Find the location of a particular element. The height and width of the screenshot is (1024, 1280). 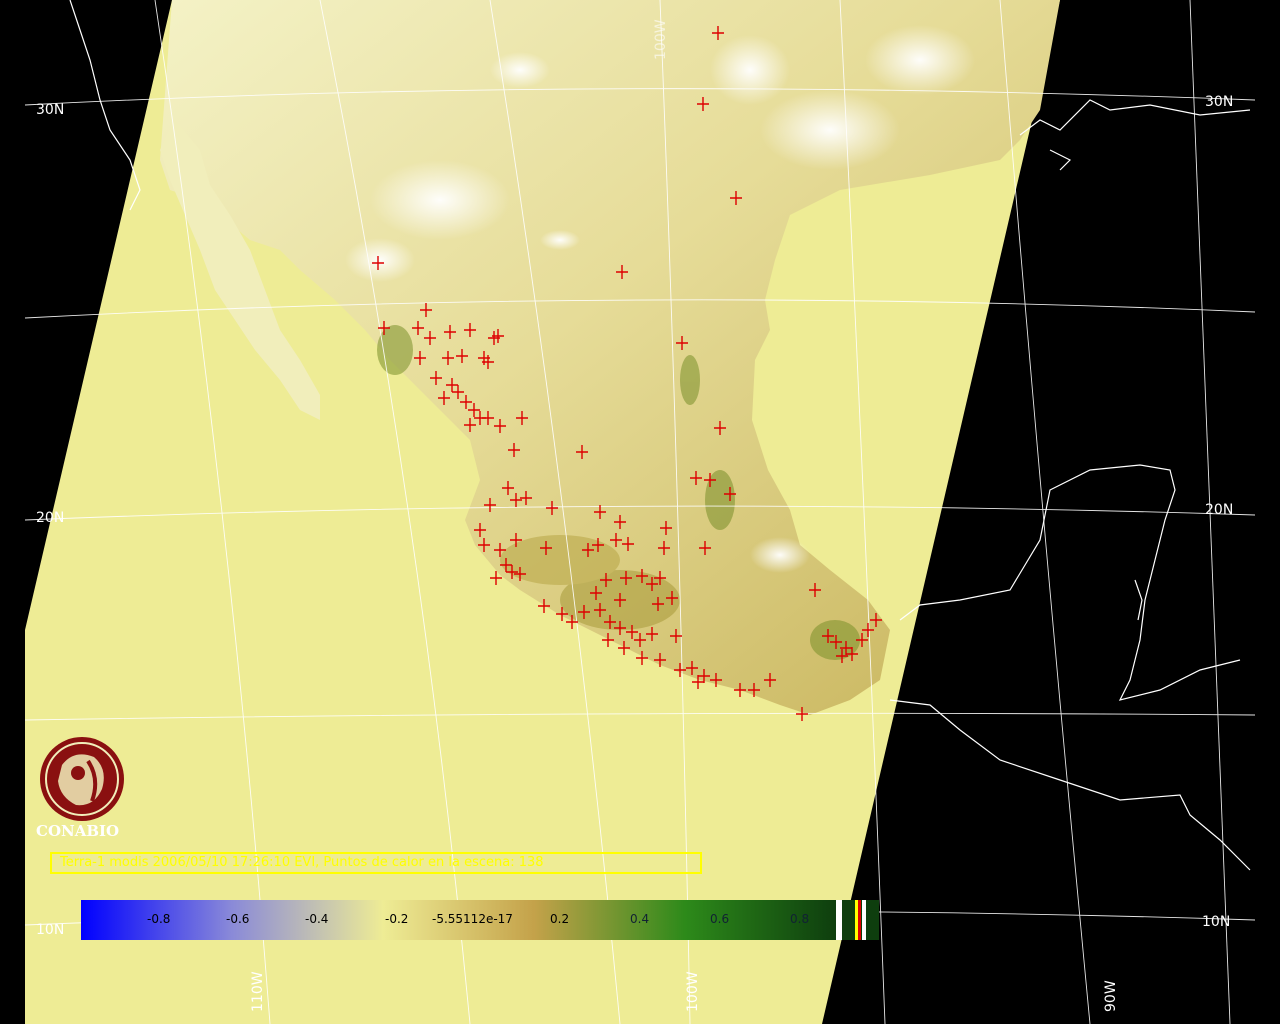

colorbar-tick-label: -0.2 is located at coordinates (397, 919).